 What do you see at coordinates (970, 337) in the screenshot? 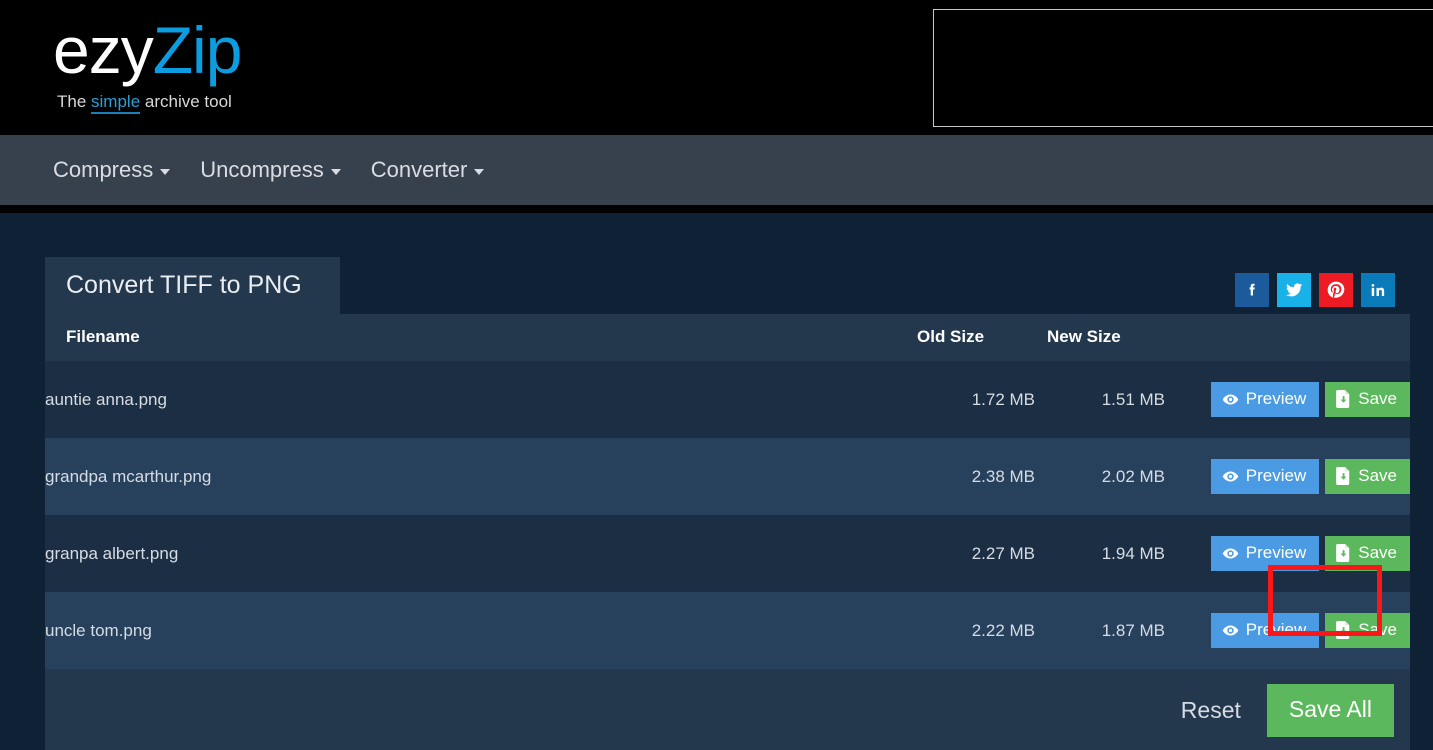
I see `column-header-old-size: Old Size` at bounding box center [970, 337].